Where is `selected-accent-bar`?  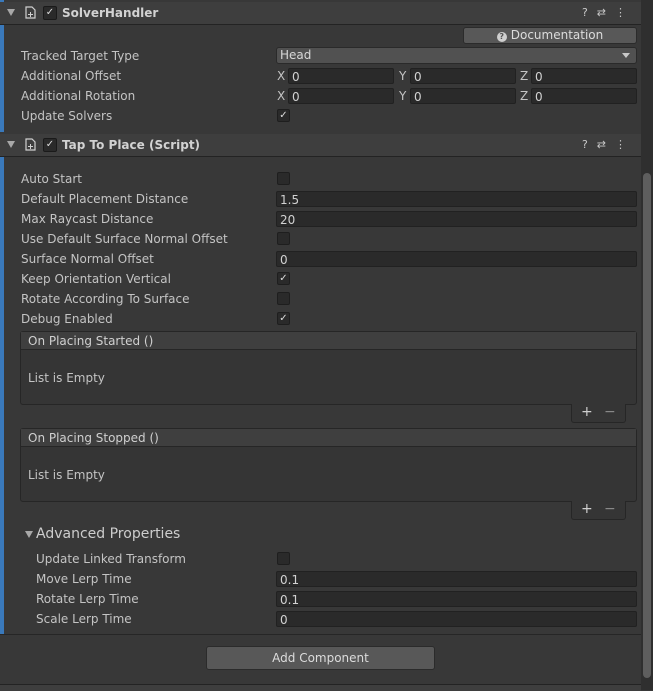
selected-accent-bar is located at coordinates (2, 384).